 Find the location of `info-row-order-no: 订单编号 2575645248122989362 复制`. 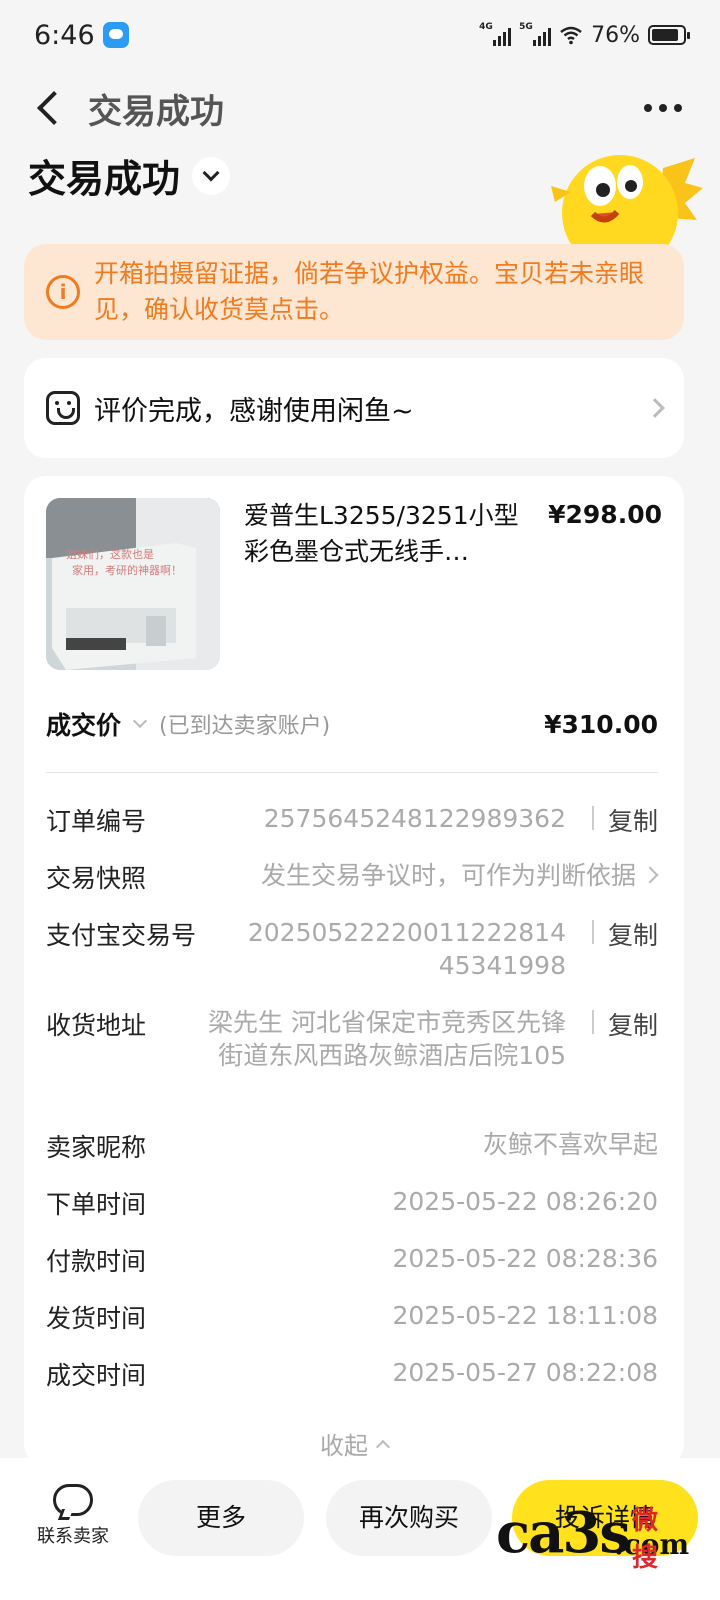

info-row-order-no: 订单编号 2575645248122989362 复制 is located at coordinates (352, 819).